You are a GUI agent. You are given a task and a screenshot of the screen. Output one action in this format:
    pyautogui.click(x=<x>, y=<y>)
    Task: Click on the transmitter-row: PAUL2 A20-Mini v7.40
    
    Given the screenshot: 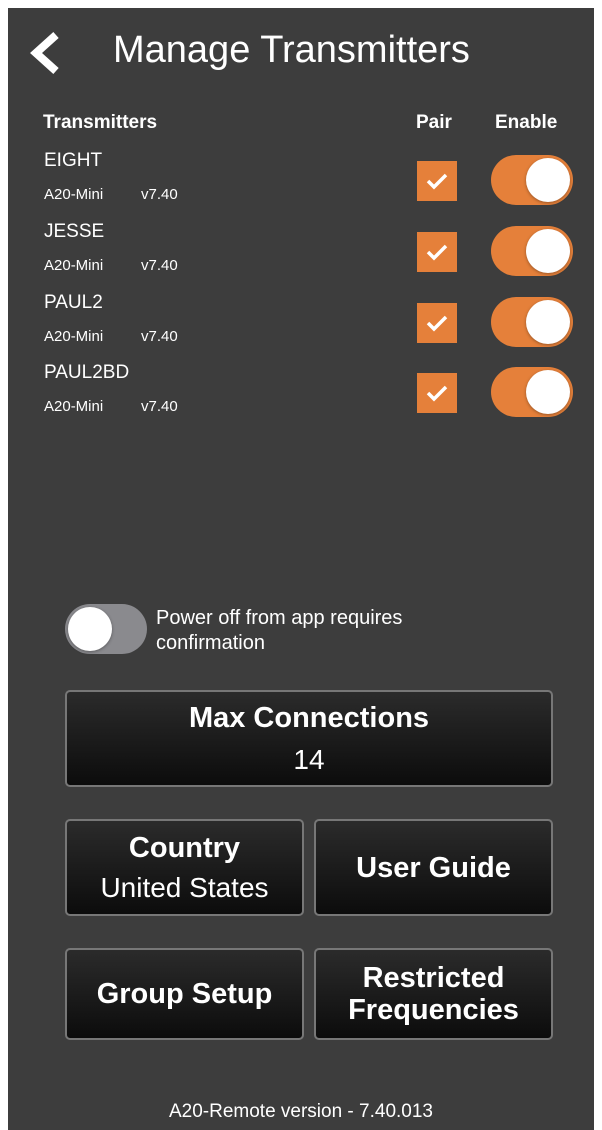 What is the action you would take?
    pyautogui.click(x=301, y=326)
    